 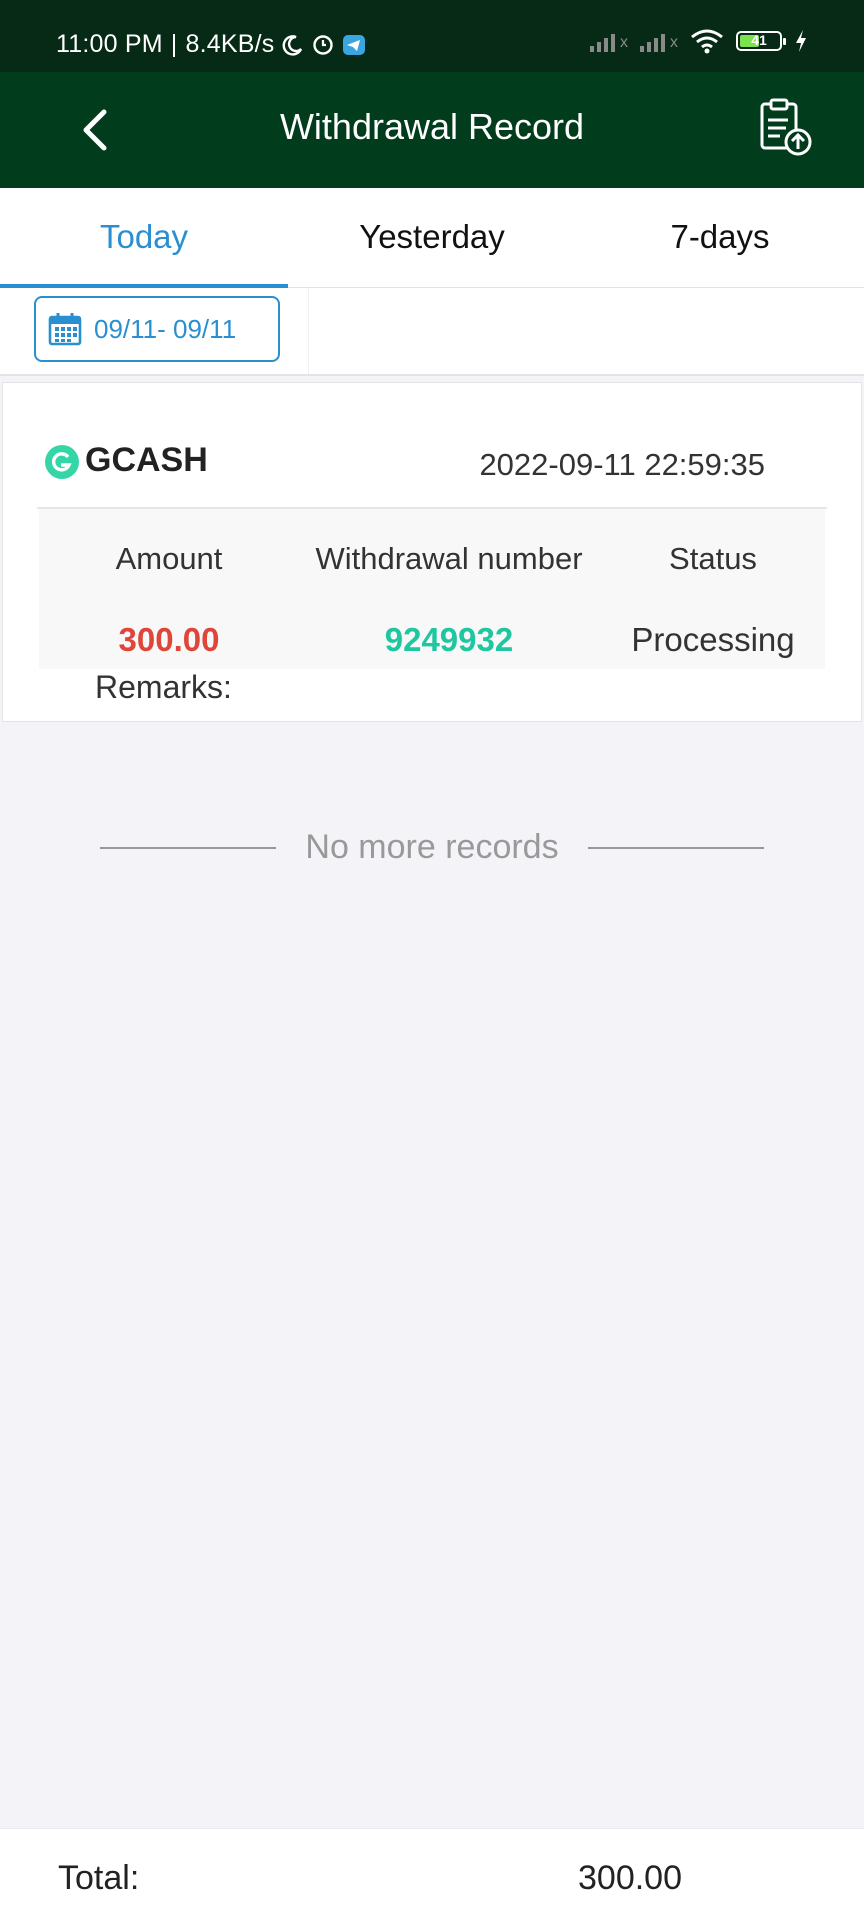 I want to click on charging-icon, so click(x=801, y=41).